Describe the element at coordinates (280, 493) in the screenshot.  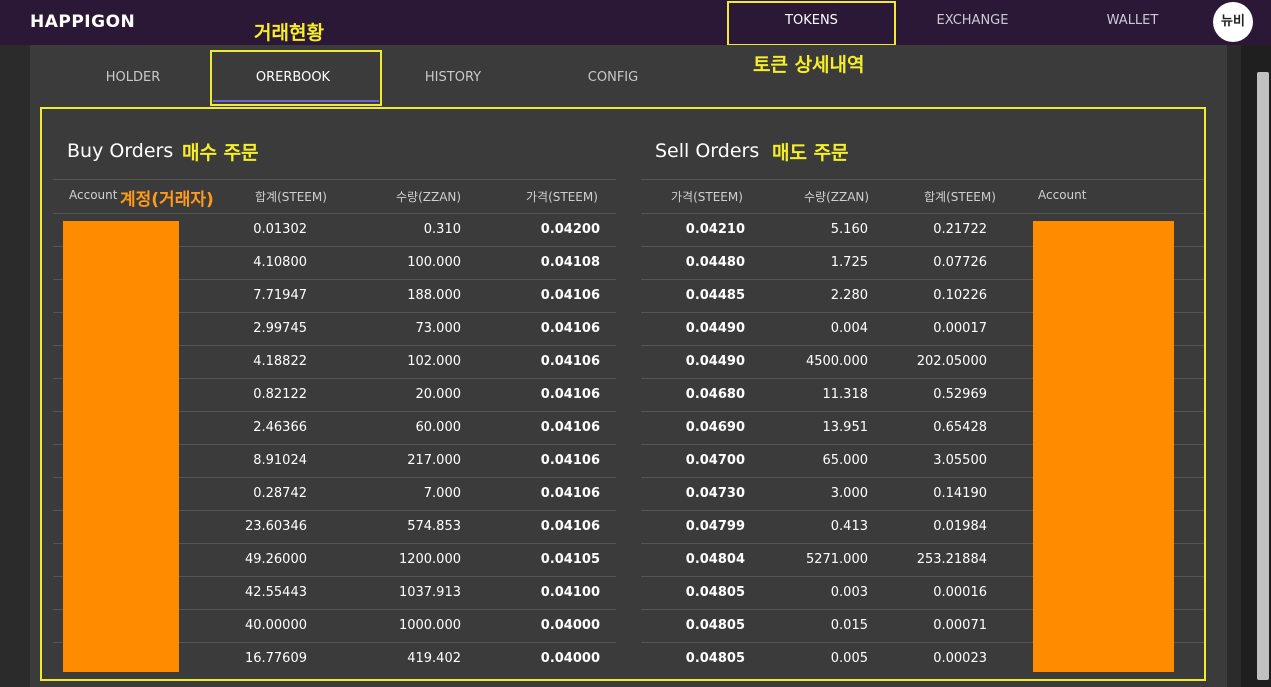
I see `buy-row-total: 0.28742` at that location.